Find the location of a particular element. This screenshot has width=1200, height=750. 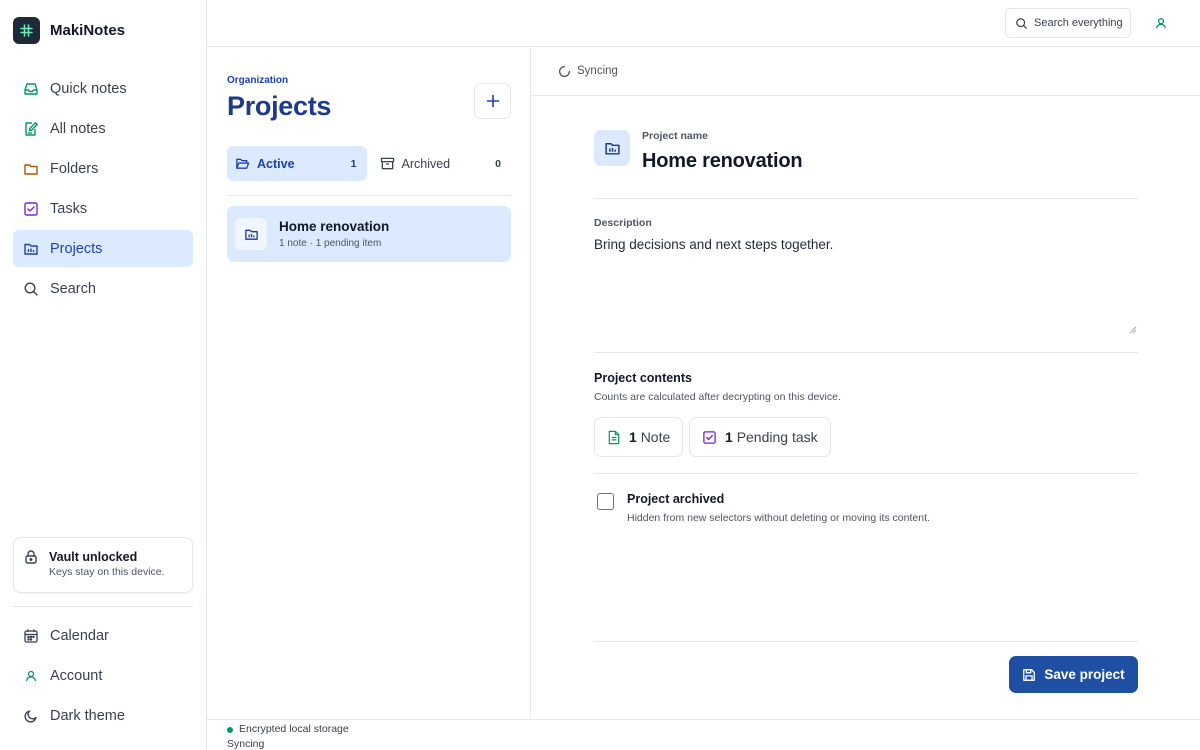

sidebar-item-all-notes: All notes is located at coordinates (103, 128).